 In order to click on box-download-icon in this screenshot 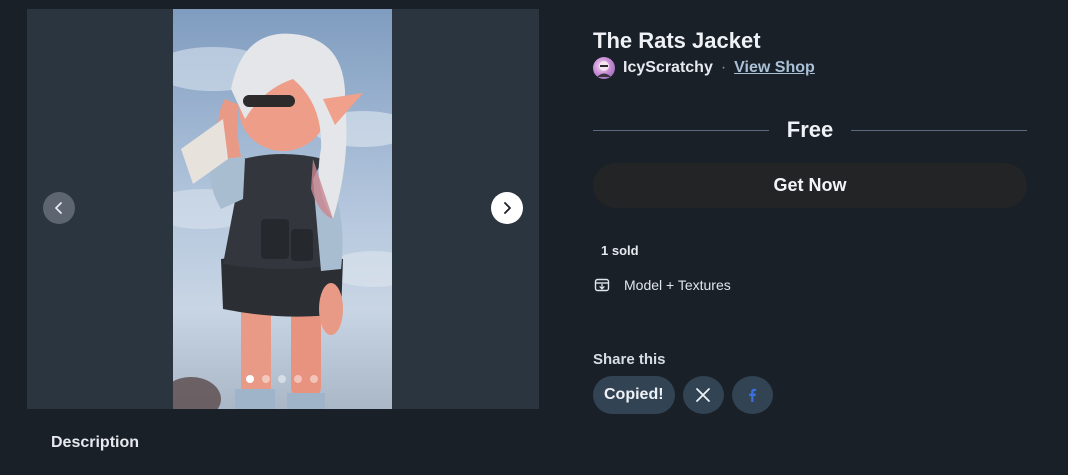, I will do `click(602, 285)`.